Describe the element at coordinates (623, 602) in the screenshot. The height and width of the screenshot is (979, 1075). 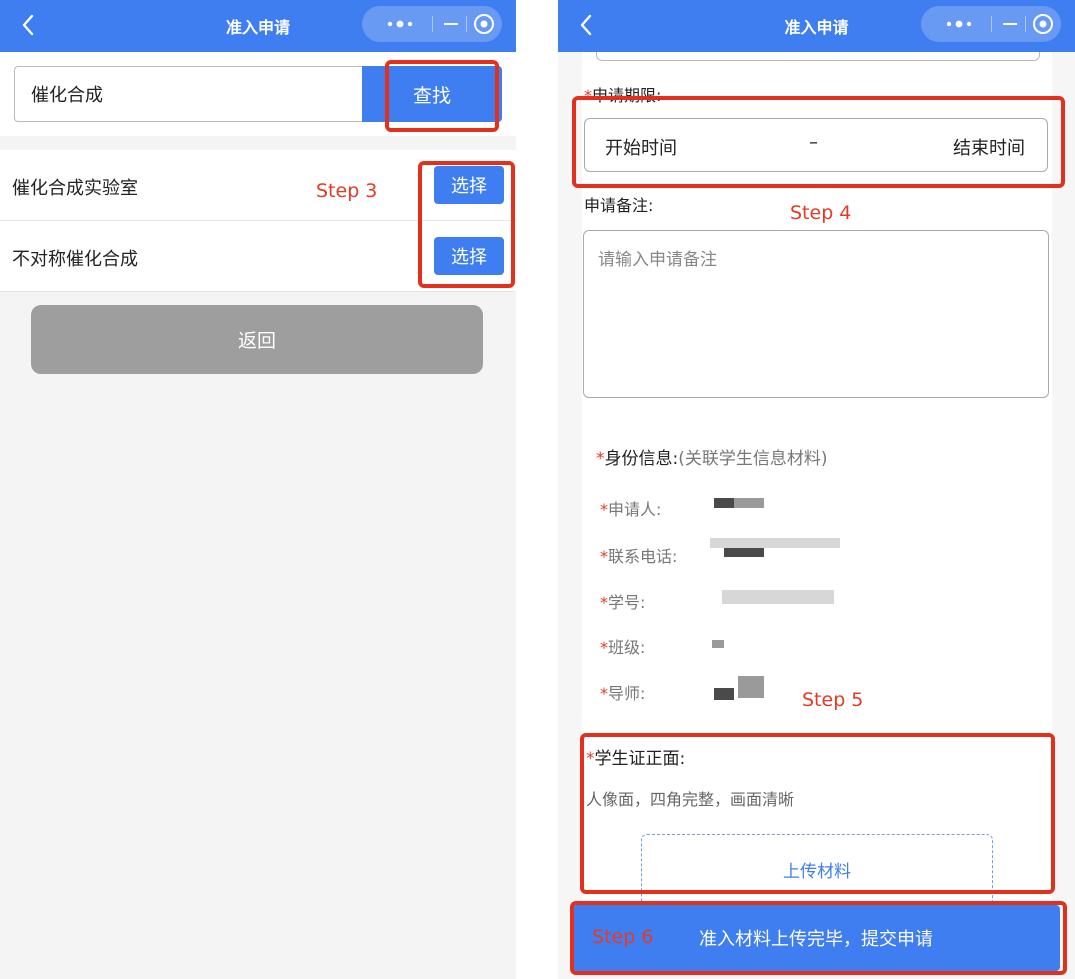
I see `student-id-label: *学号:` at that location.